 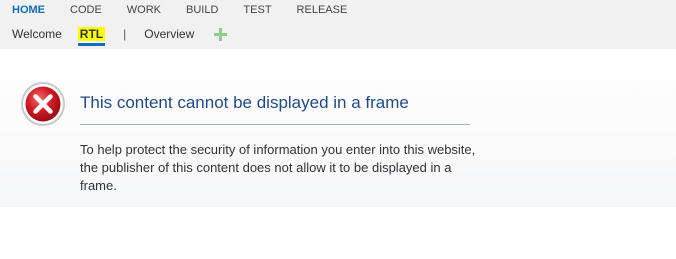 What do you see at coordinates (221, 34) in the screenshot?
I see `plus-icon` at bounding box center [221, 34].